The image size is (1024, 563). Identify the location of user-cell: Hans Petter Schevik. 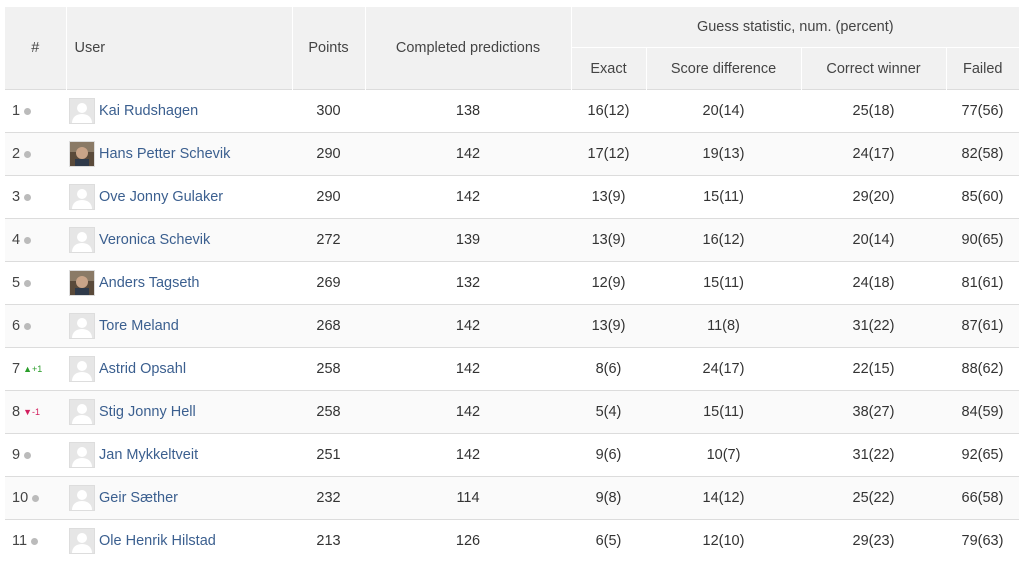
(179, 154).